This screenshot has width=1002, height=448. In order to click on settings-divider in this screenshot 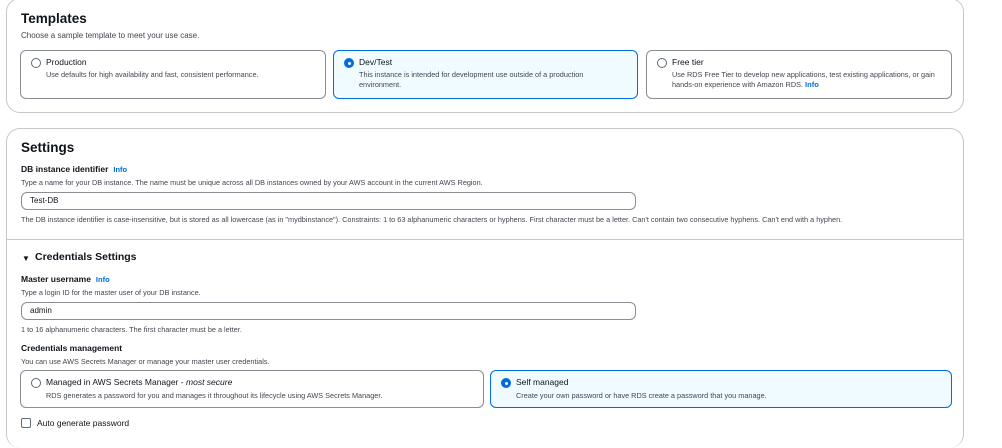, I will do `click(485, 239)`.